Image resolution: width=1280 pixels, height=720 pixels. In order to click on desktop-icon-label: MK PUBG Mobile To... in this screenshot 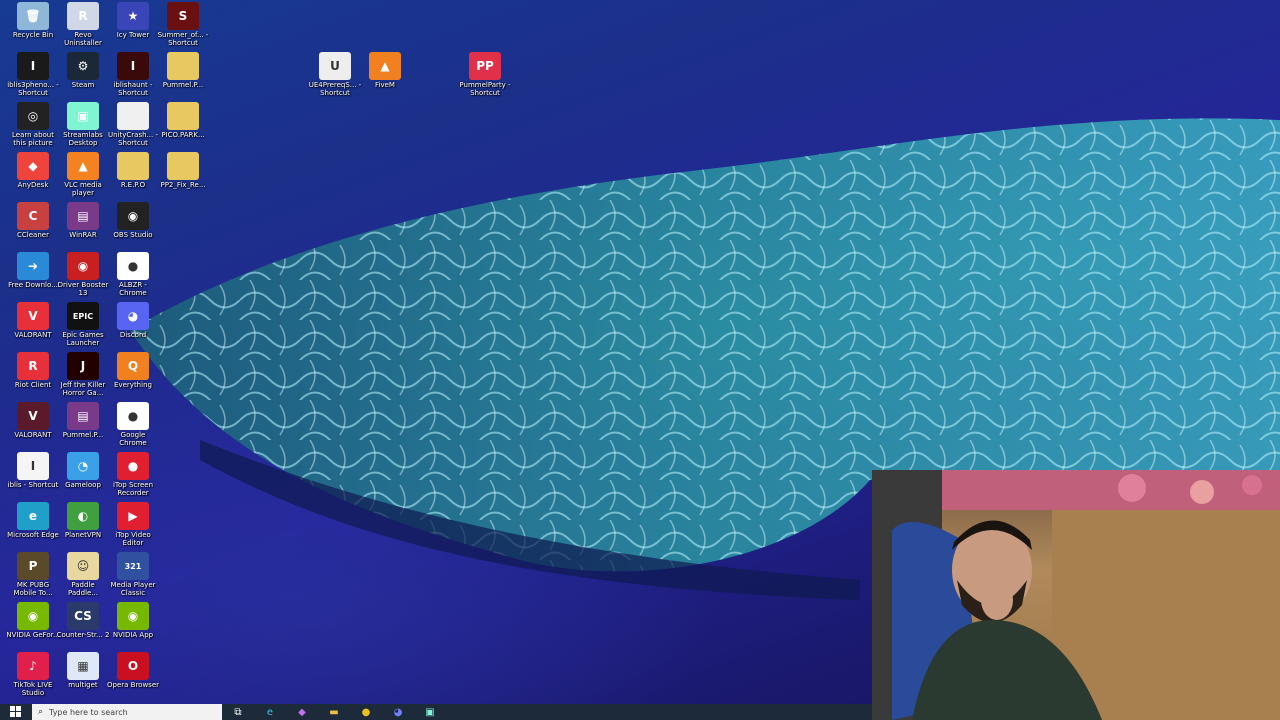, I will do `click(33, 589)`.